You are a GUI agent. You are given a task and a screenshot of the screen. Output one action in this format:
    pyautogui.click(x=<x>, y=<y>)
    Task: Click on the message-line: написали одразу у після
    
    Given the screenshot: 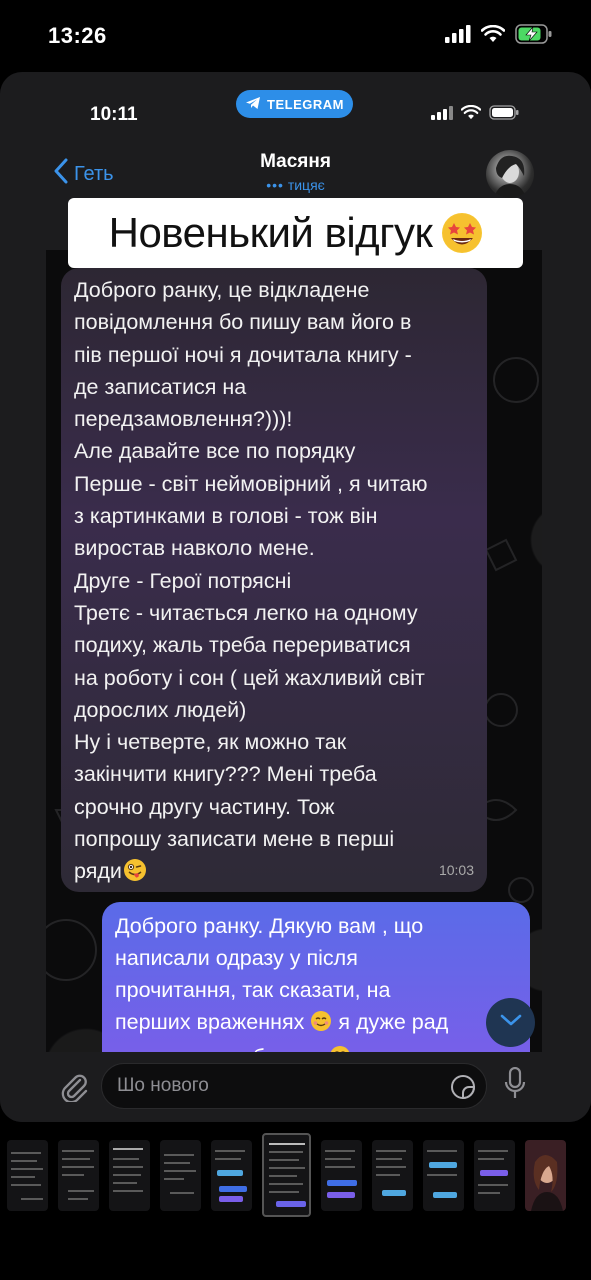 What is the action you would take?
    pyautogui.click(x=236, y=958)
    